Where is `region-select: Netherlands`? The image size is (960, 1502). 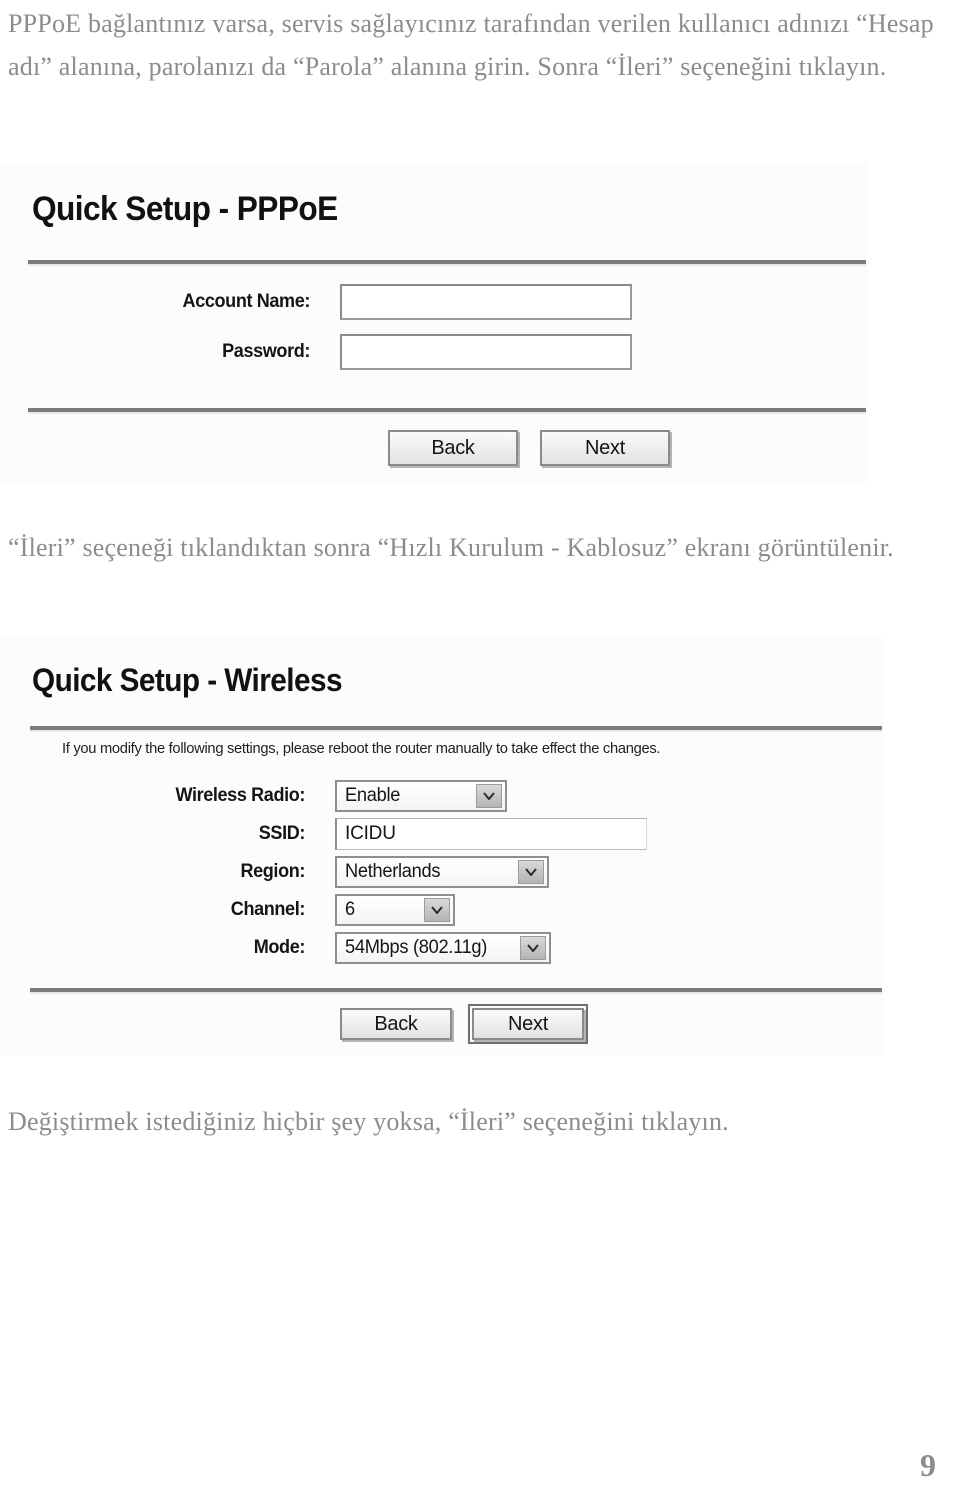 region-select: Netherlands is located at coordinates (442, 872).